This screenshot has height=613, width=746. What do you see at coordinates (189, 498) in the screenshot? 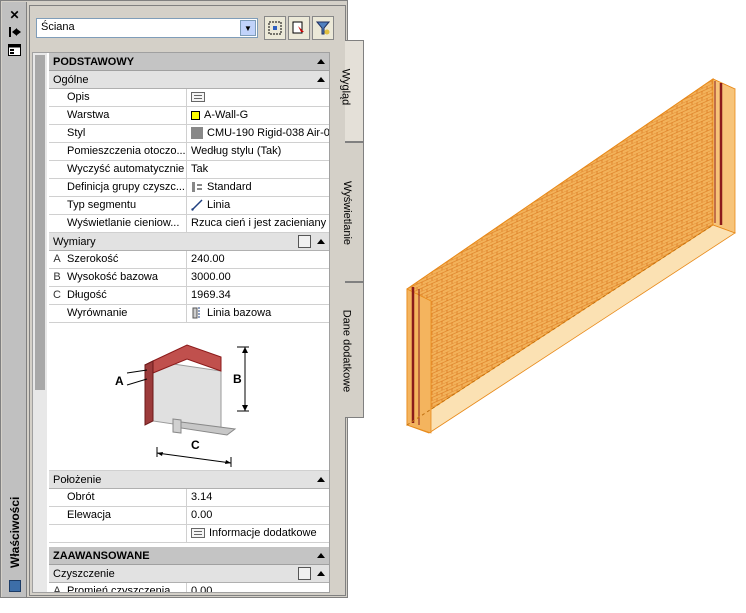
I see `prop-row-rotation: Obrót 3.14` at bounding box center [189, 498].